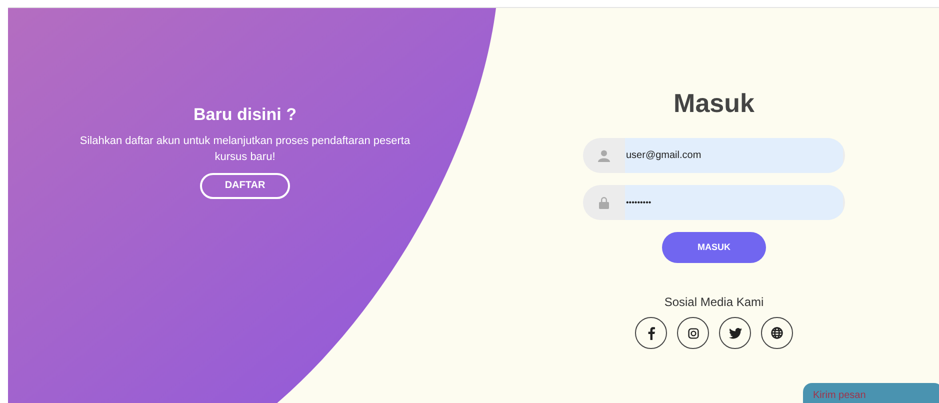  I want to click on password-field: •••••••••, so click(734, 202).